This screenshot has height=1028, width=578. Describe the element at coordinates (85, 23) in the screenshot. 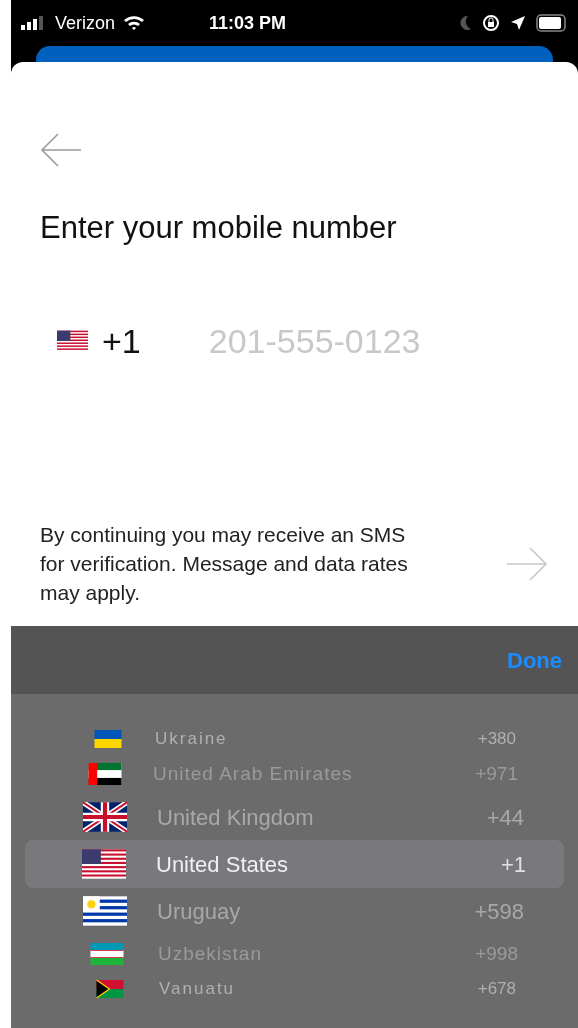

I see `carrier-name: Verizon` at that location.